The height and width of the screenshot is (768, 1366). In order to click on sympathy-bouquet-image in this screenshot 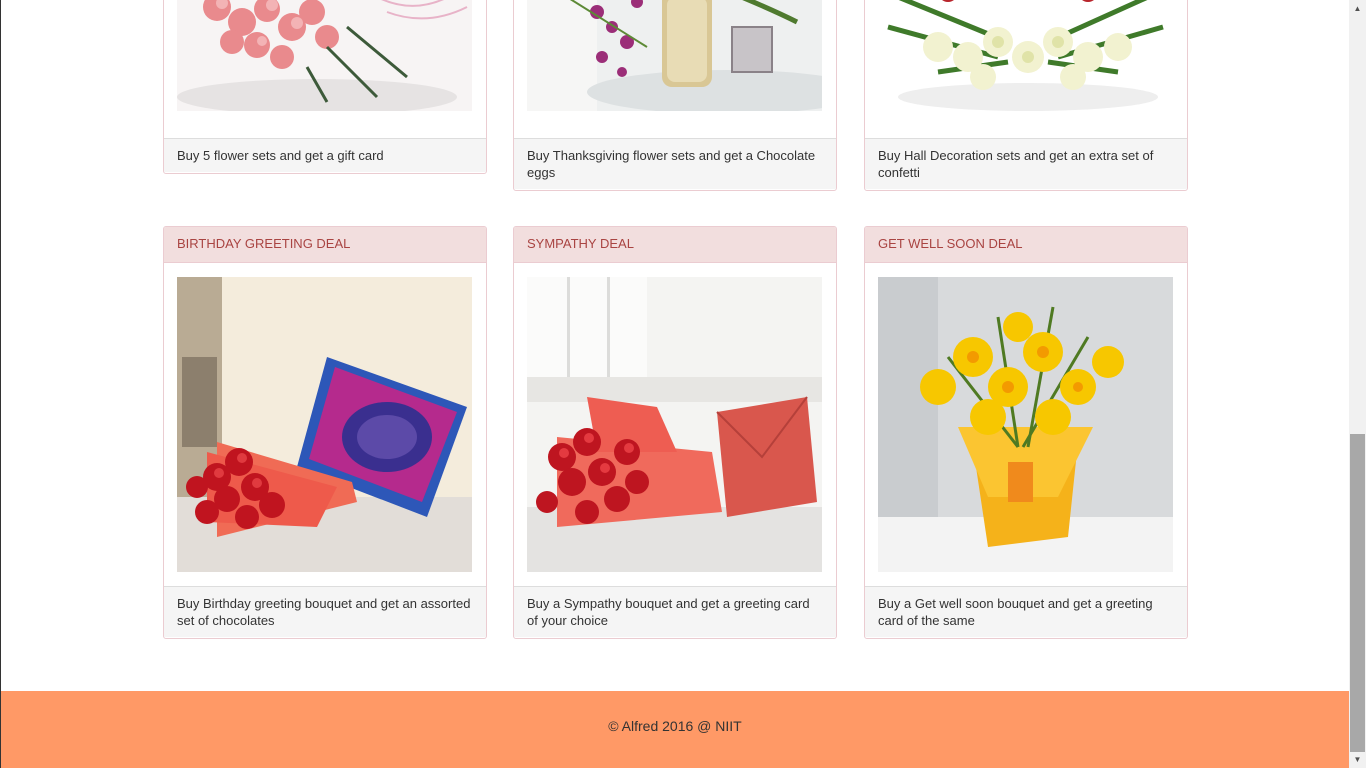, I will do `click(674, 424)`.